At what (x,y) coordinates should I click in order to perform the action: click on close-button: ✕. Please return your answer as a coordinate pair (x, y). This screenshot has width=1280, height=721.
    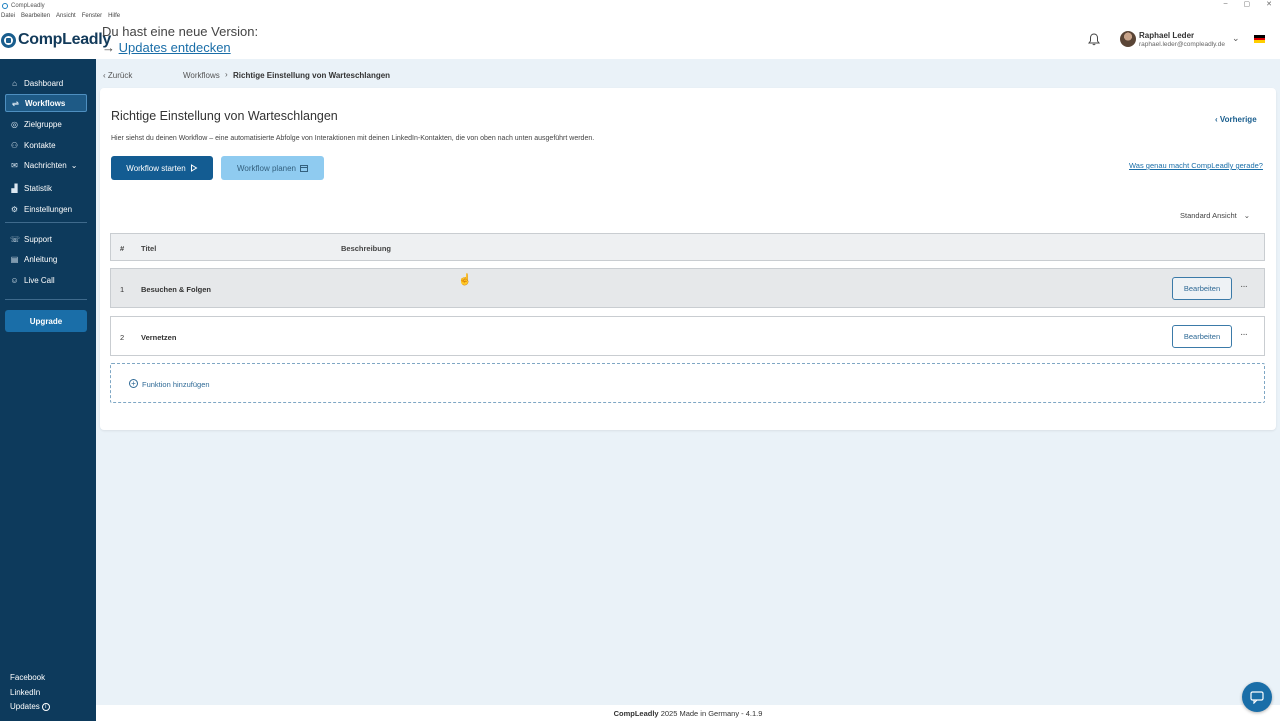
    Looking at the image, I should click on (1269, 4).